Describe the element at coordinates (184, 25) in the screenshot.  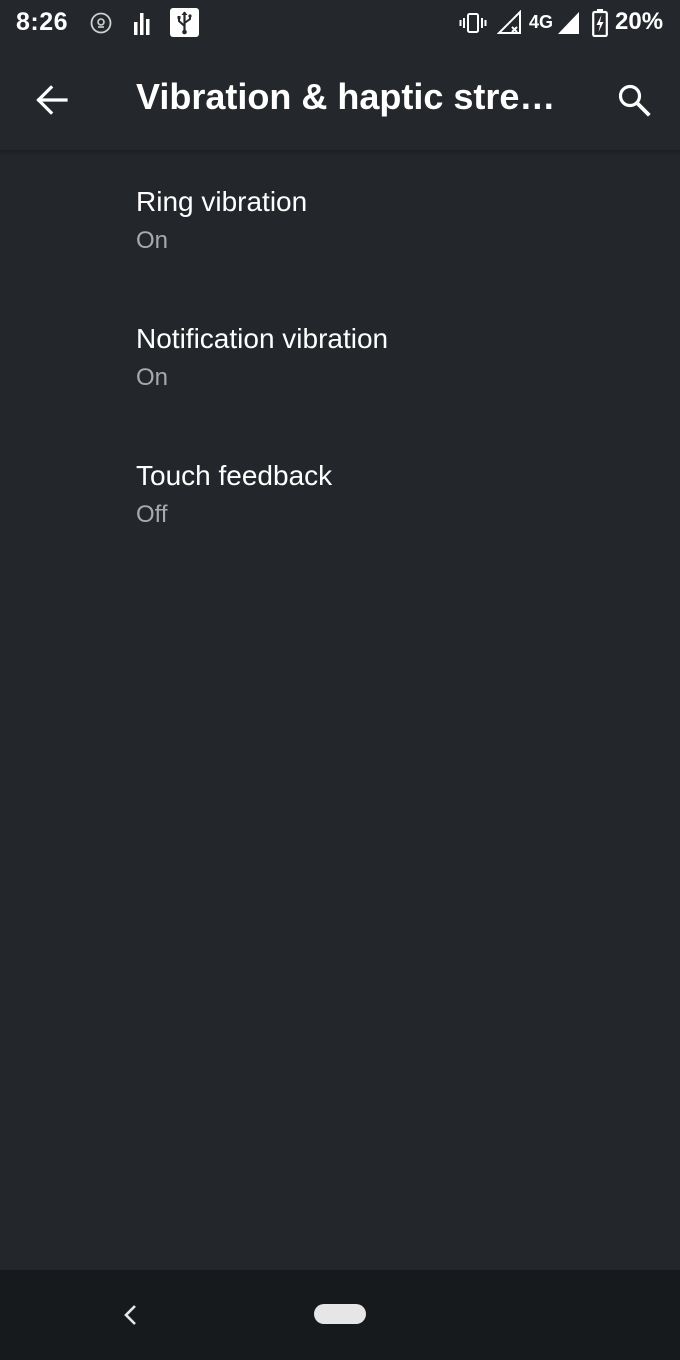
I see `usb-icon` at that location.